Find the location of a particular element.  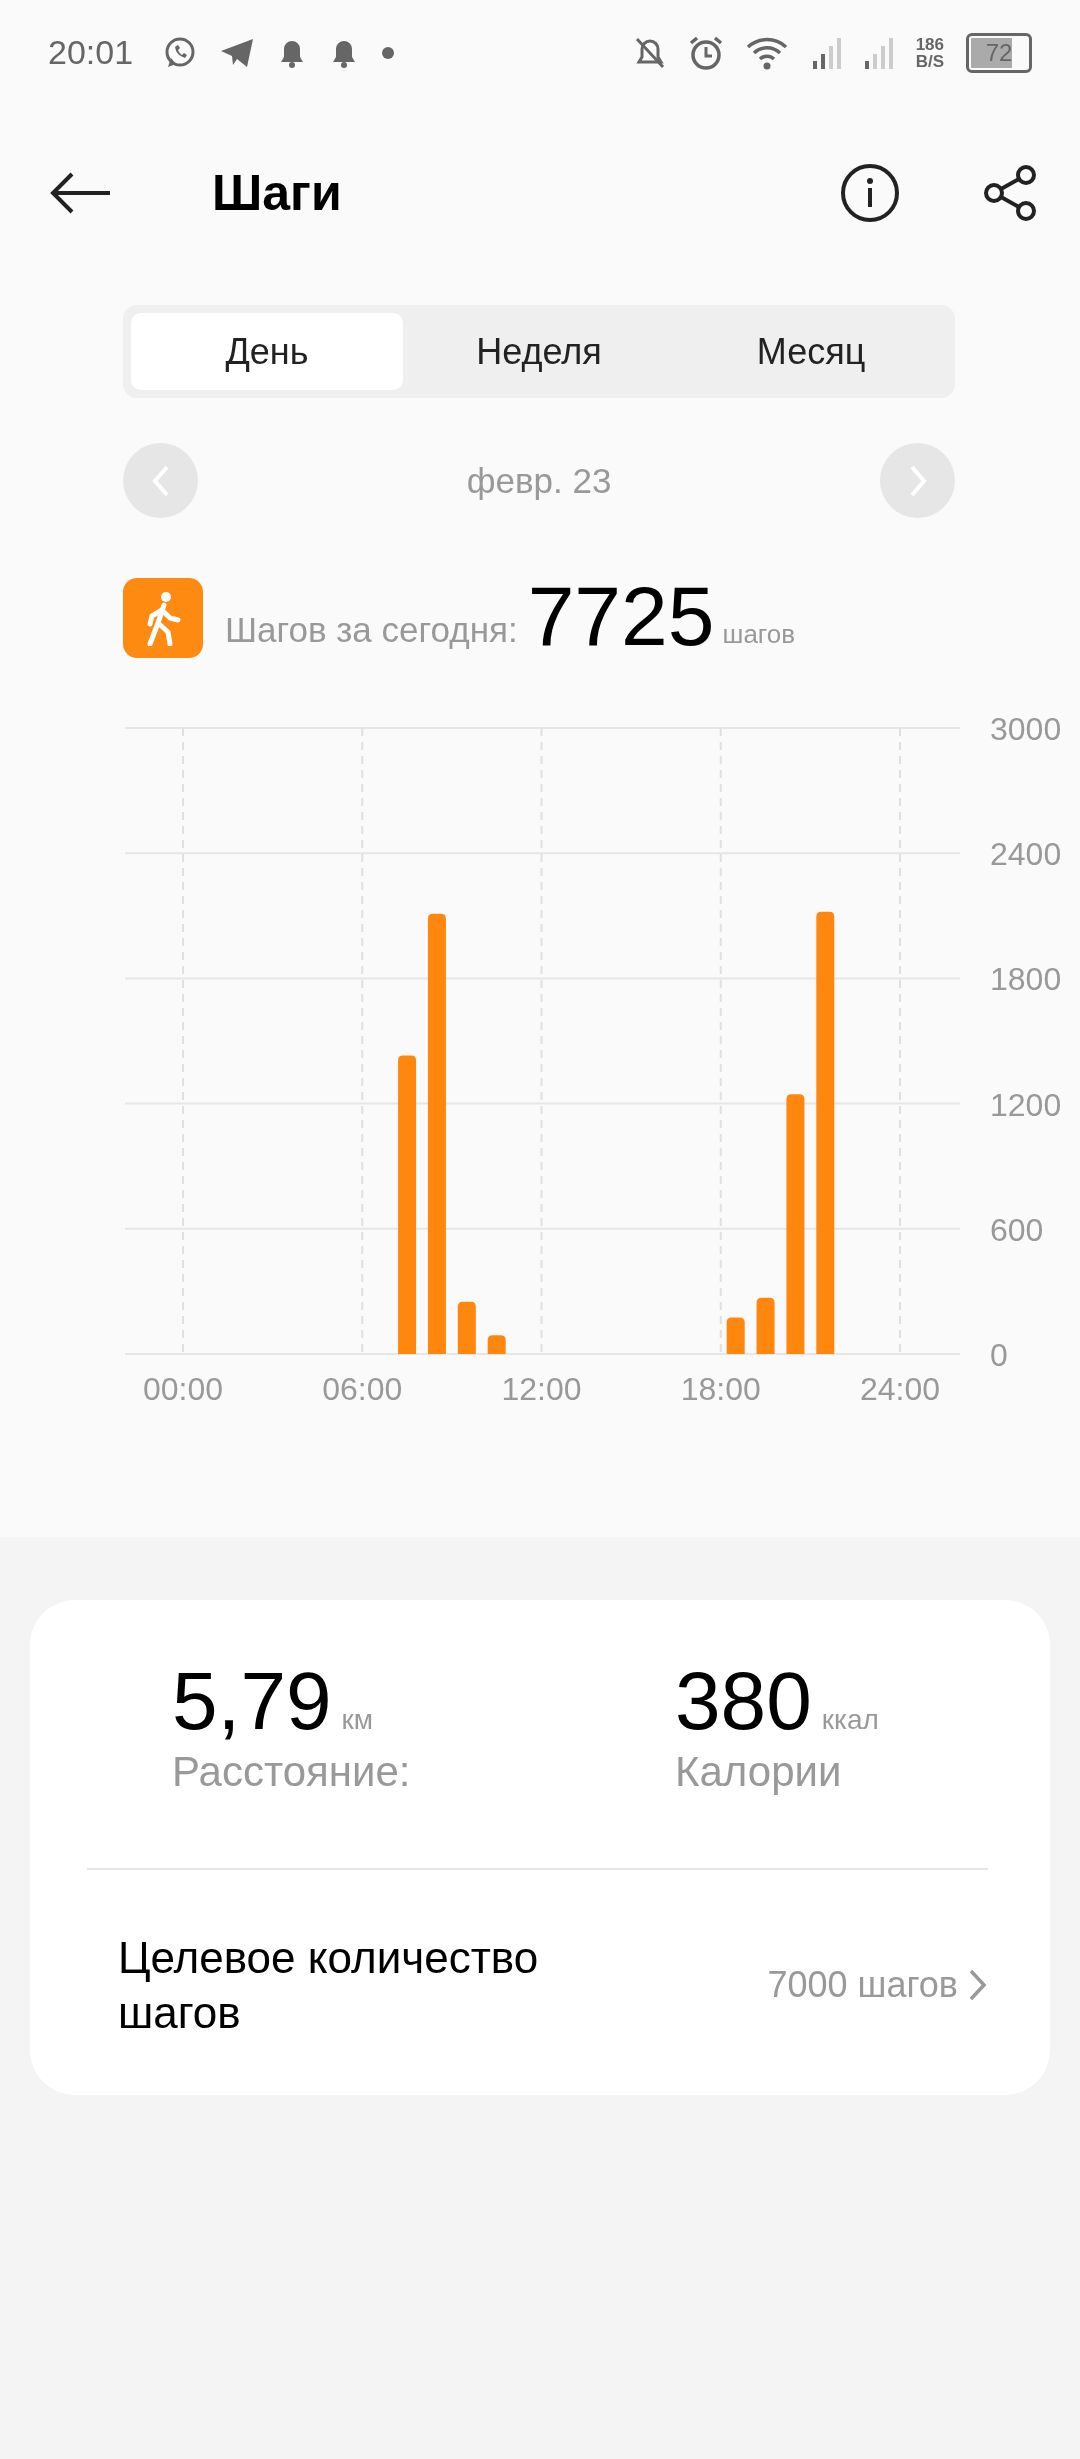

period-tab: Неделя is located at coordinates (539, 351).